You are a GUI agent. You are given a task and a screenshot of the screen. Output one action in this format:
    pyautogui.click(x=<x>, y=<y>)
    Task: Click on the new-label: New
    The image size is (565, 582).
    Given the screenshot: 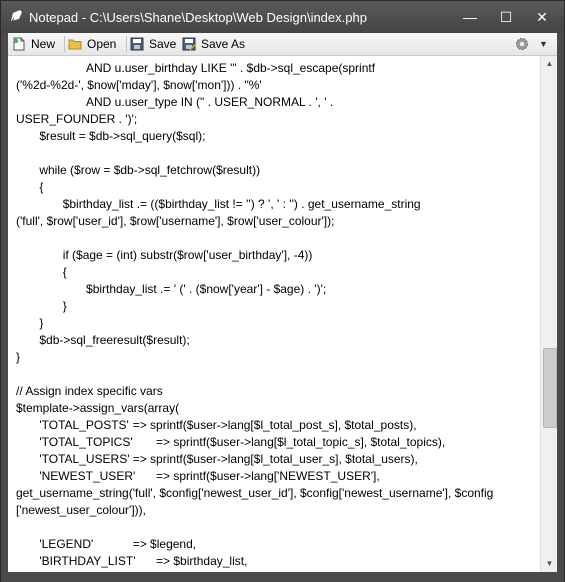 What is the action you would take?
    pyautogui.click(x=43, y=44)
    